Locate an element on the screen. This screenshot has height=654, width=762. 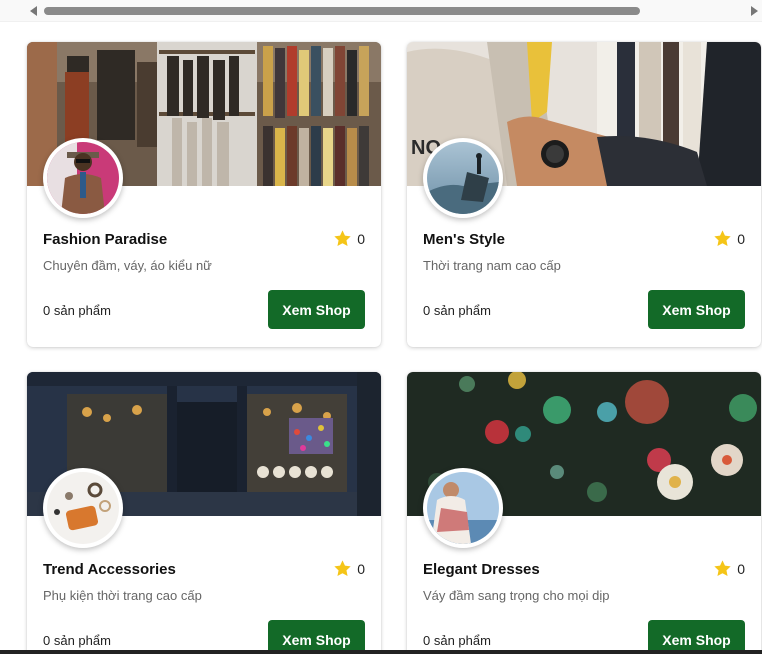
shop-name: Men's Style is located at coordinates (464, 239).